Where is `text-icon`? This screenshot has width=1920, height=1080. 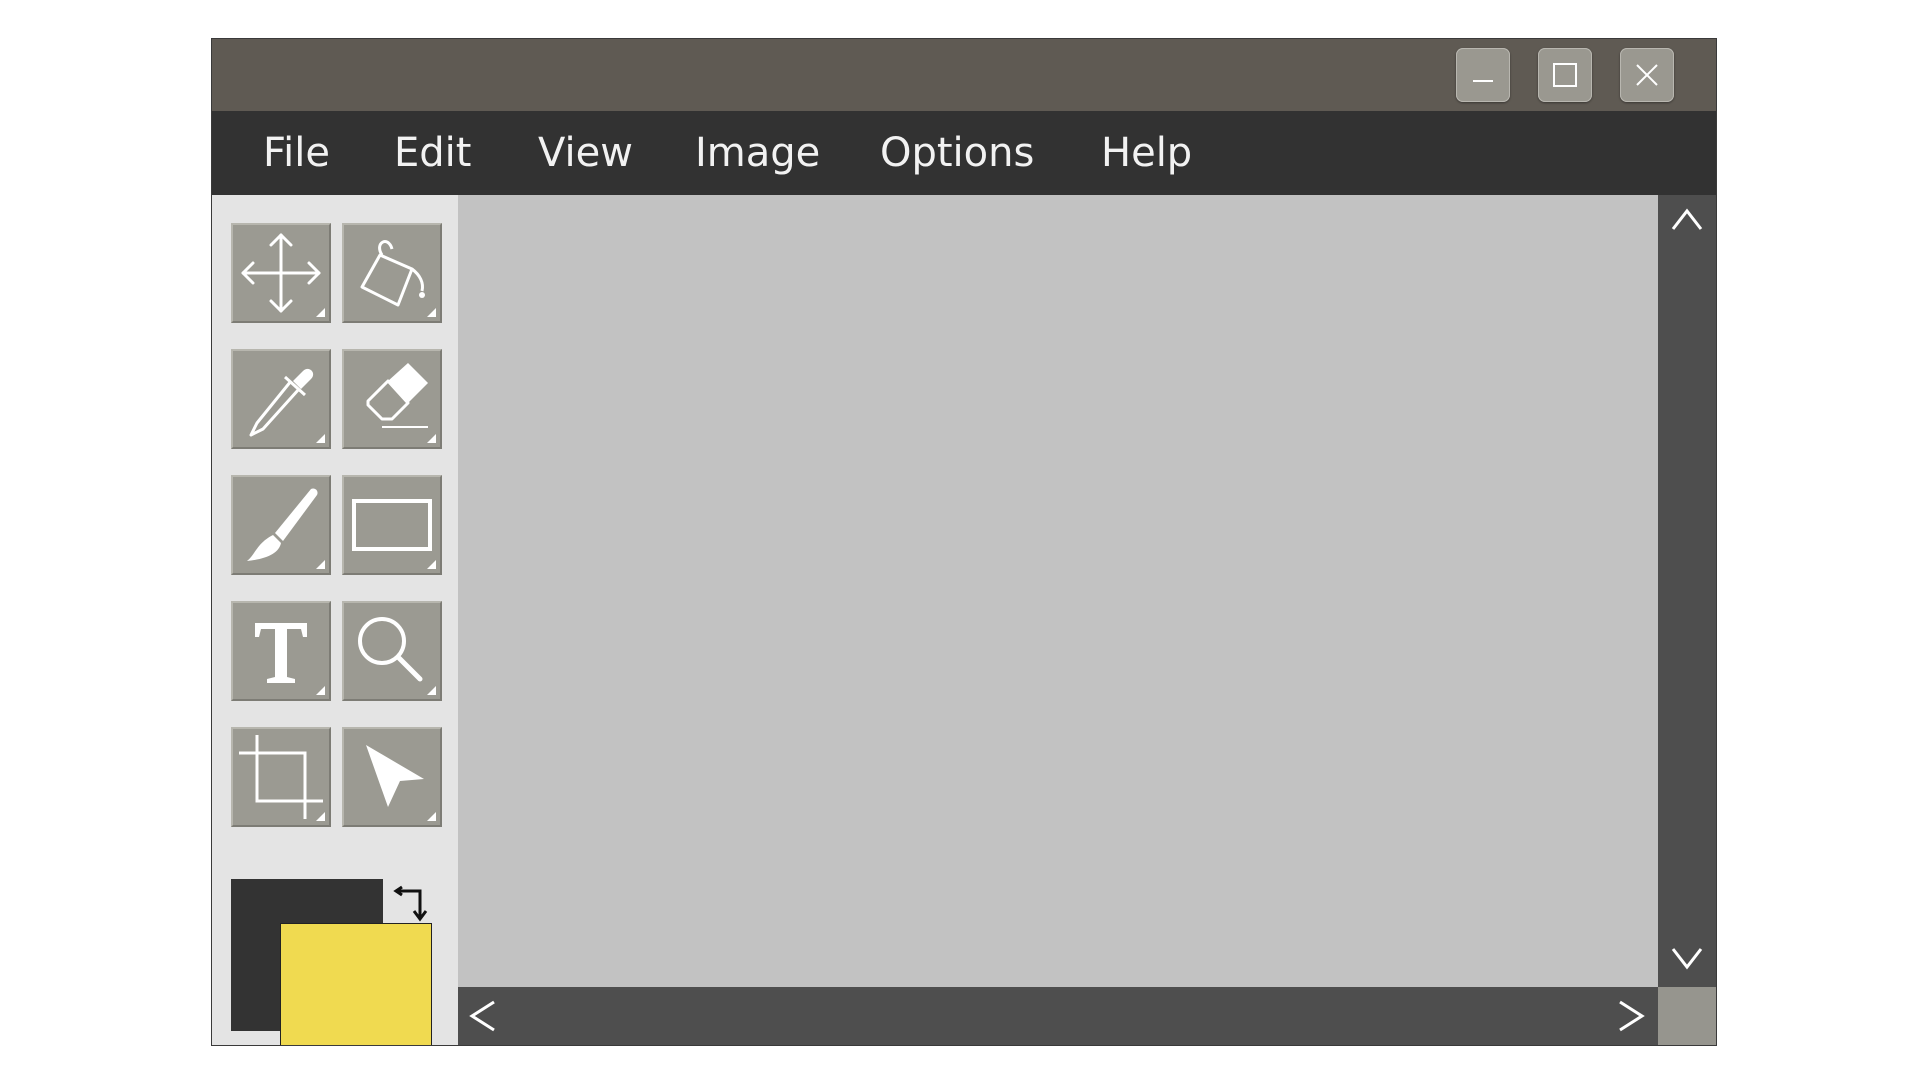
text-icon is located at coordinates (281, 653).